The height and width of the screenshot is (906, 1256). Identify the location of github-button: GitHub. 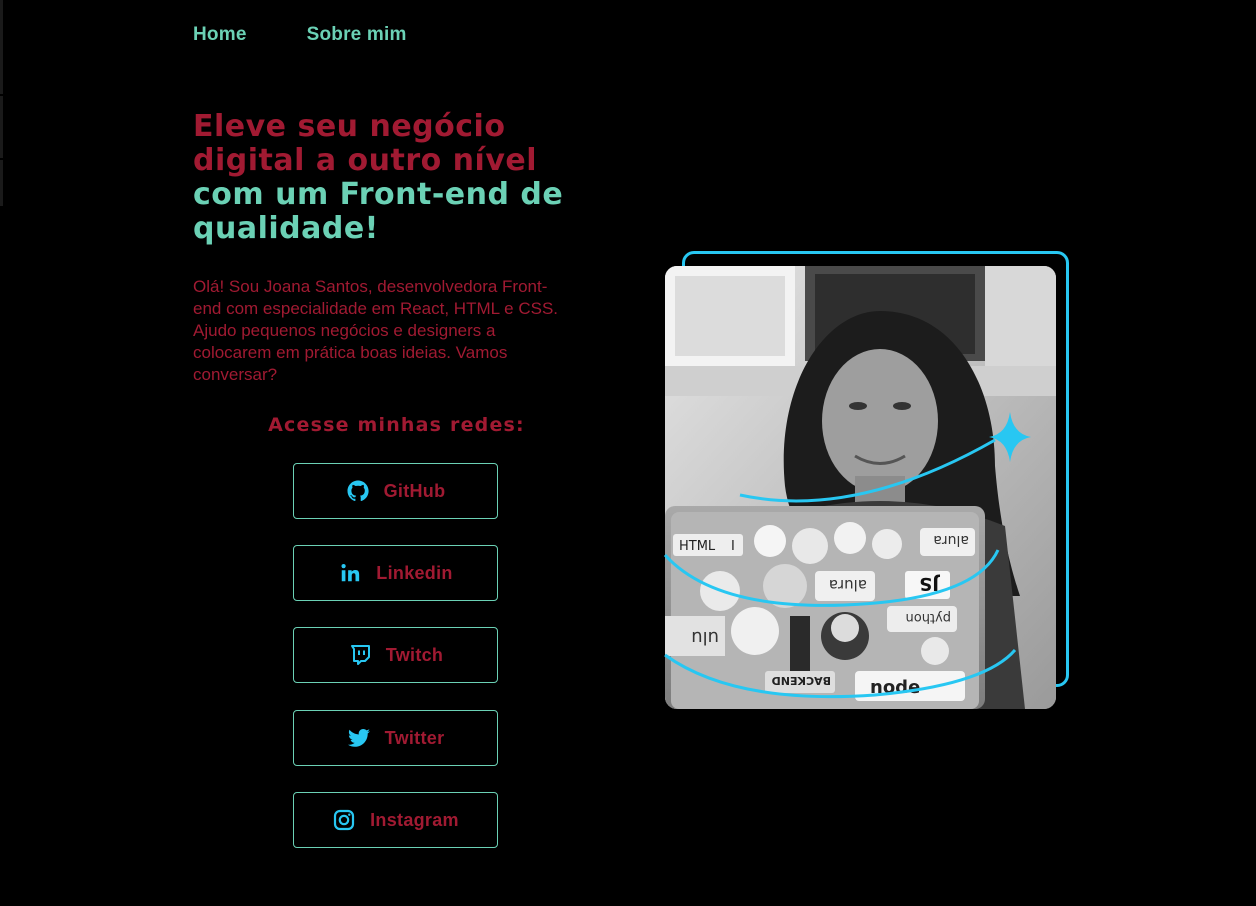
(395, 491).